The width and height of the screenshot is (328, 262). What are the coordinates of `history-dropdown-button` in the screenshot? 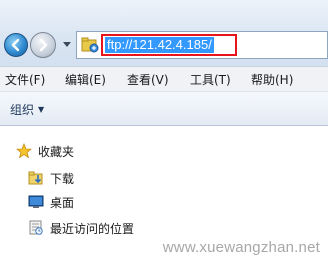 It's located at (67, 45).